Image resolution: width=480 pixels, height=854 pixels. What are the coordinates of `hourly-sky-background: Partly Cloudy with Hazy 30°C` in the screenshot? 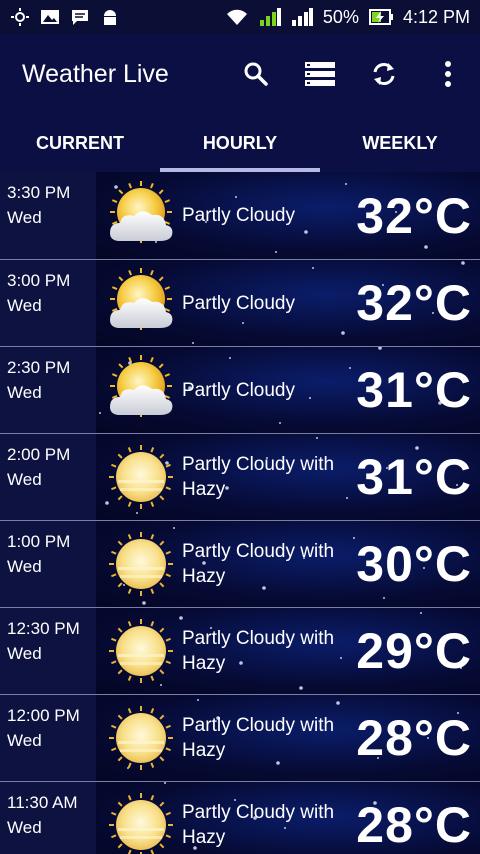 It's located at (288, 564).